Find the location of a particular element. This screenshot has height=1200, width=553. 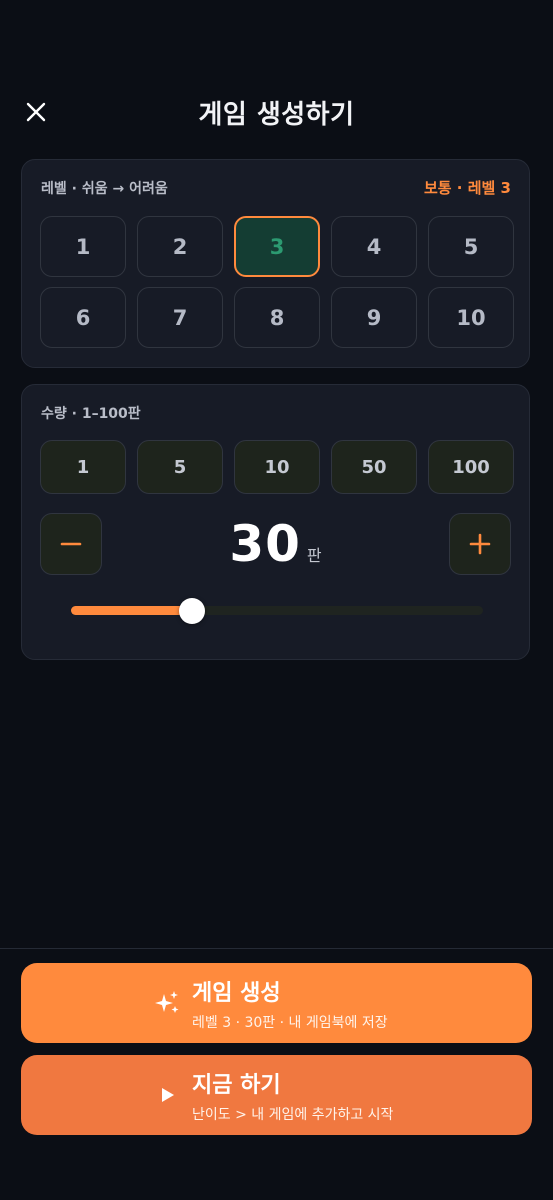

create-game-button: 게임 생성 레벨 3 · 30판 · 내 게임북에 저장 is located at coordinates (276, 1003).